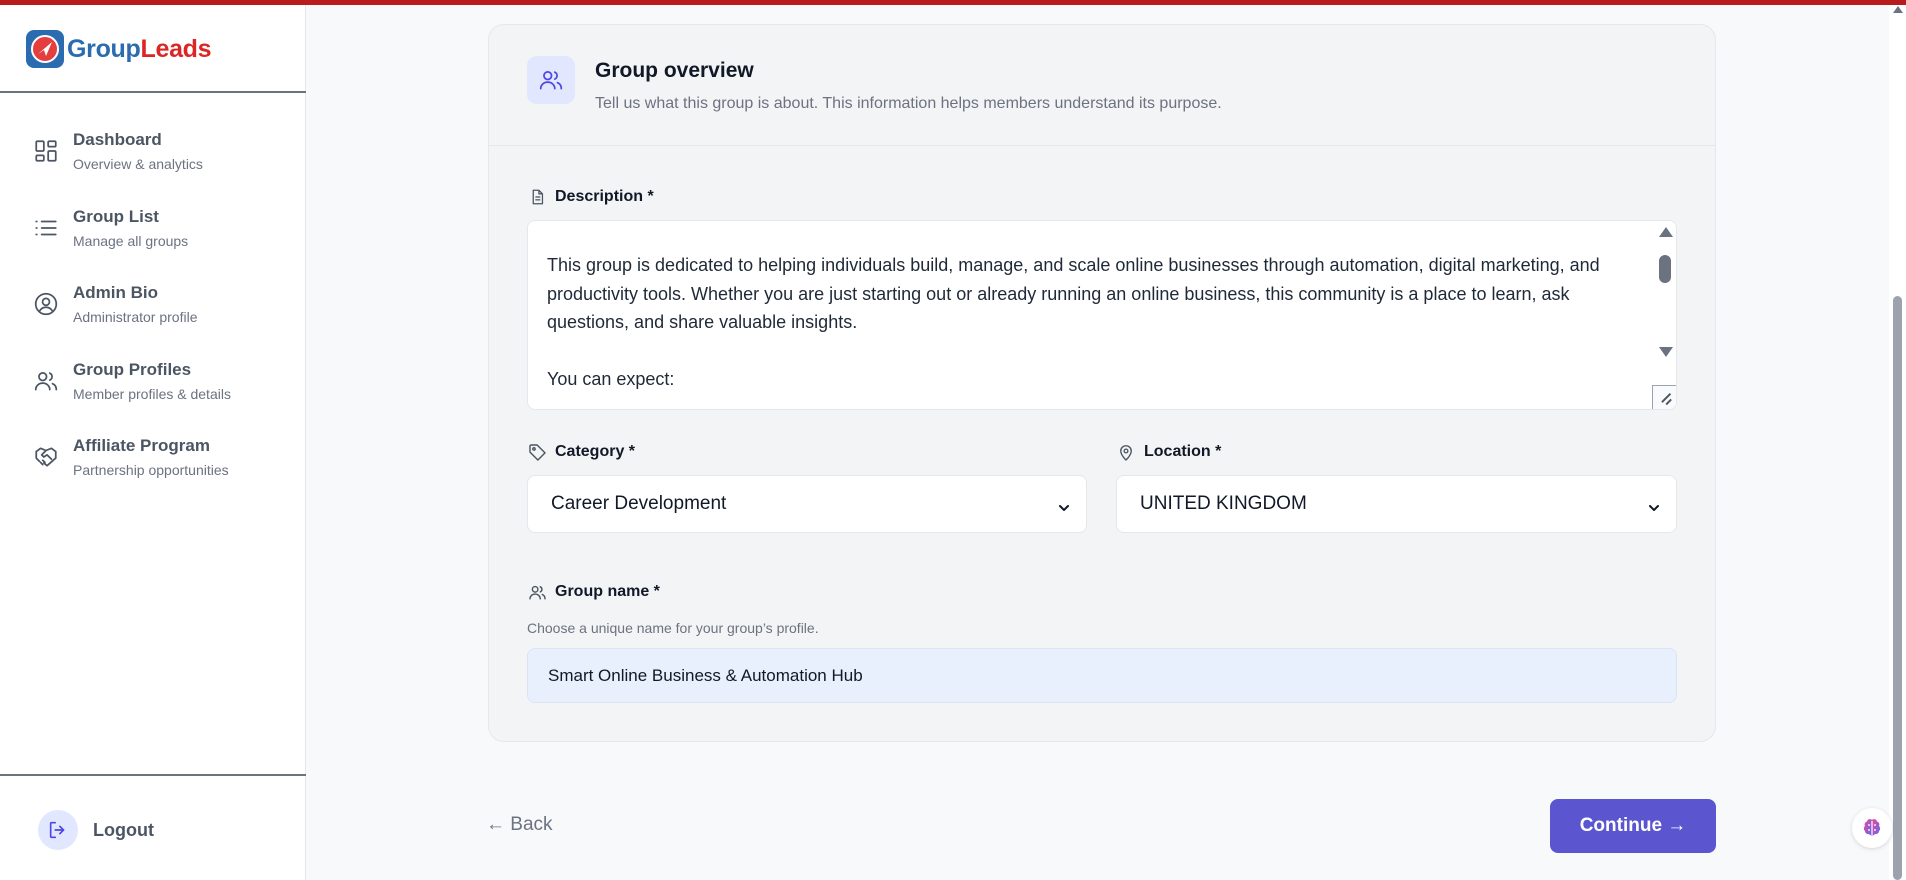 The image size is (1906, 880). Describe the element at coordinates (1664, 397) in the screenshot. I see `resize-handle-icon` at that location.